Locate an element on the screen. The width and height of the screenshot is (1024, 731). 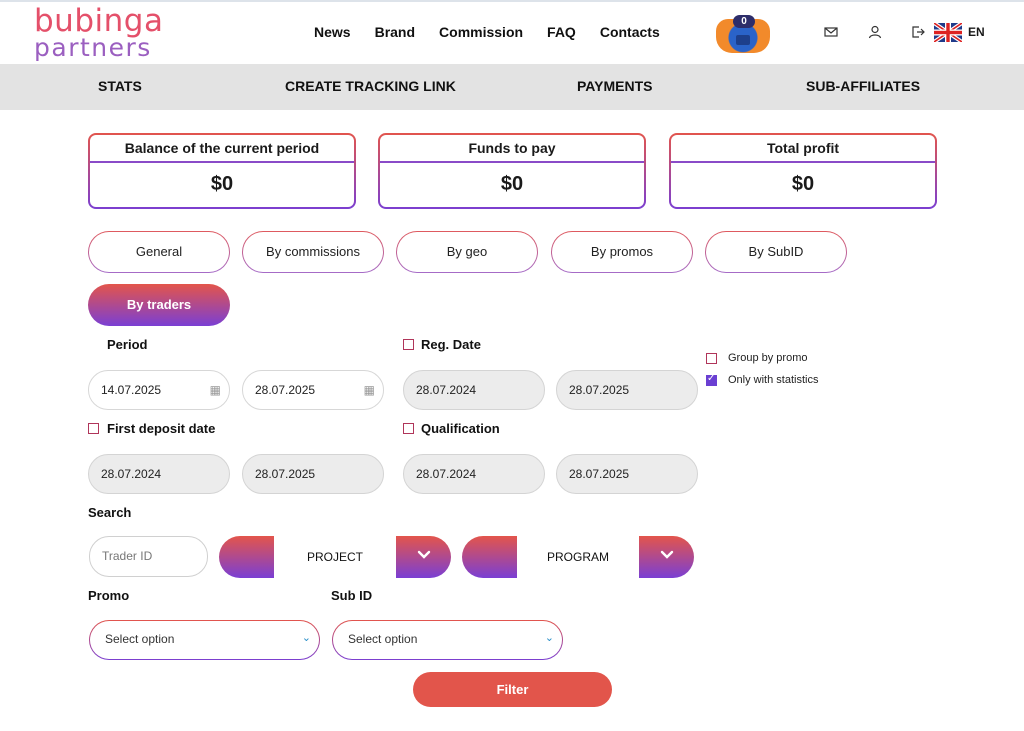
user-icon is located at coordinates (875, 32).